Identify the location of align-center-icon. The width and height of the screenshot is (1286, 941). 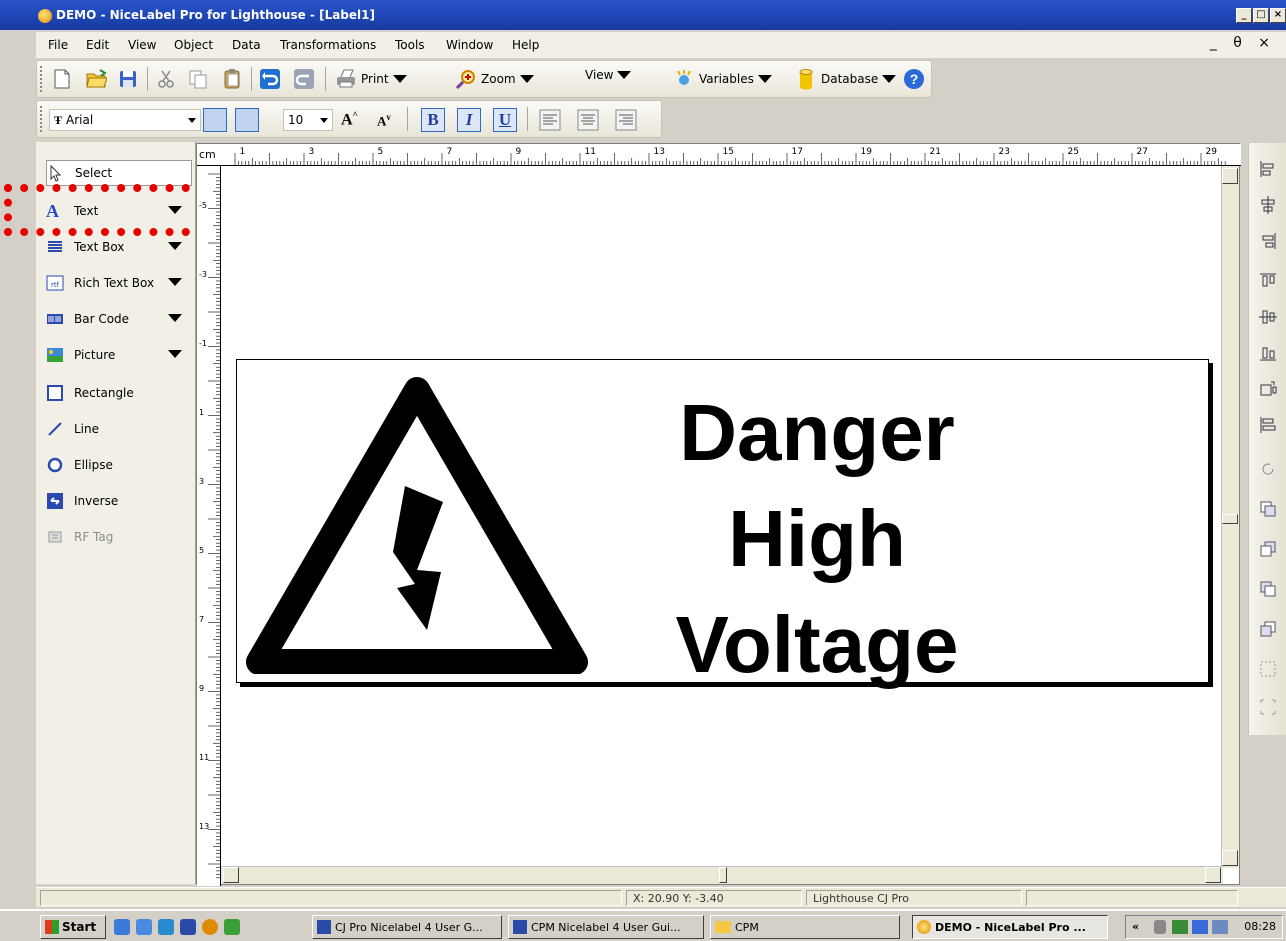
(588, 120).